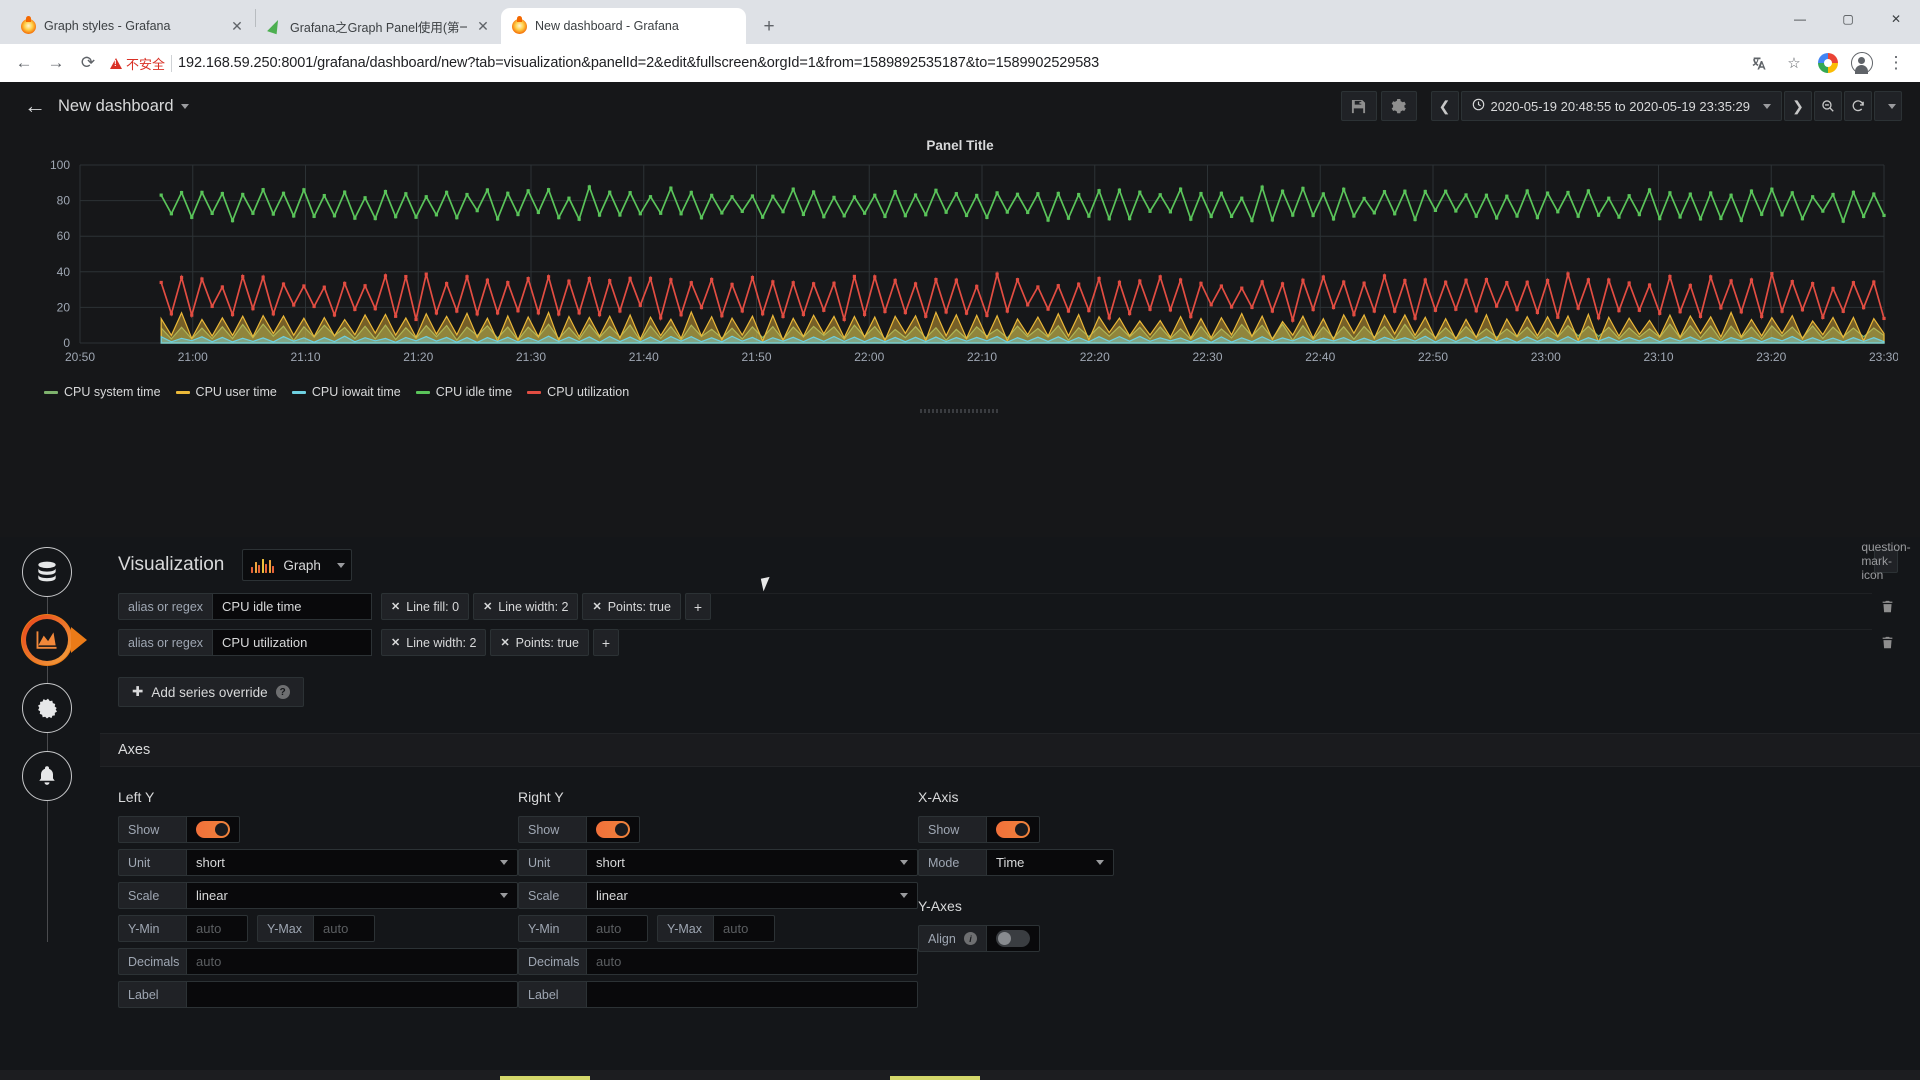  I want to click on time-range-prev-button: ❮, so click(1444, 106).